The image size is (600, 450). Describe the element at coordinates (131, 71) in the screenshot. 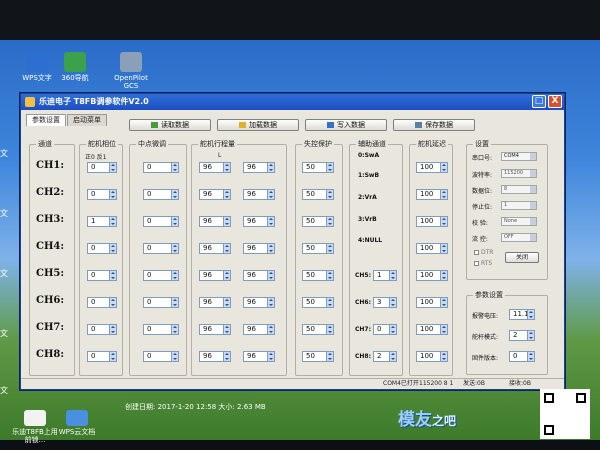

I see `desktop-icon-openpilot: OpenPilot GCS` at that location.